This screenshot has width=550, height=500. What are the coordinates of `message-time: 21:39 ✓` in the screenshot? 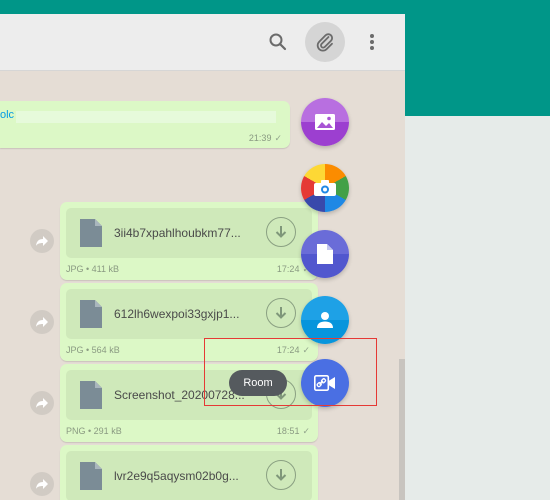 It's located at (265, 138).